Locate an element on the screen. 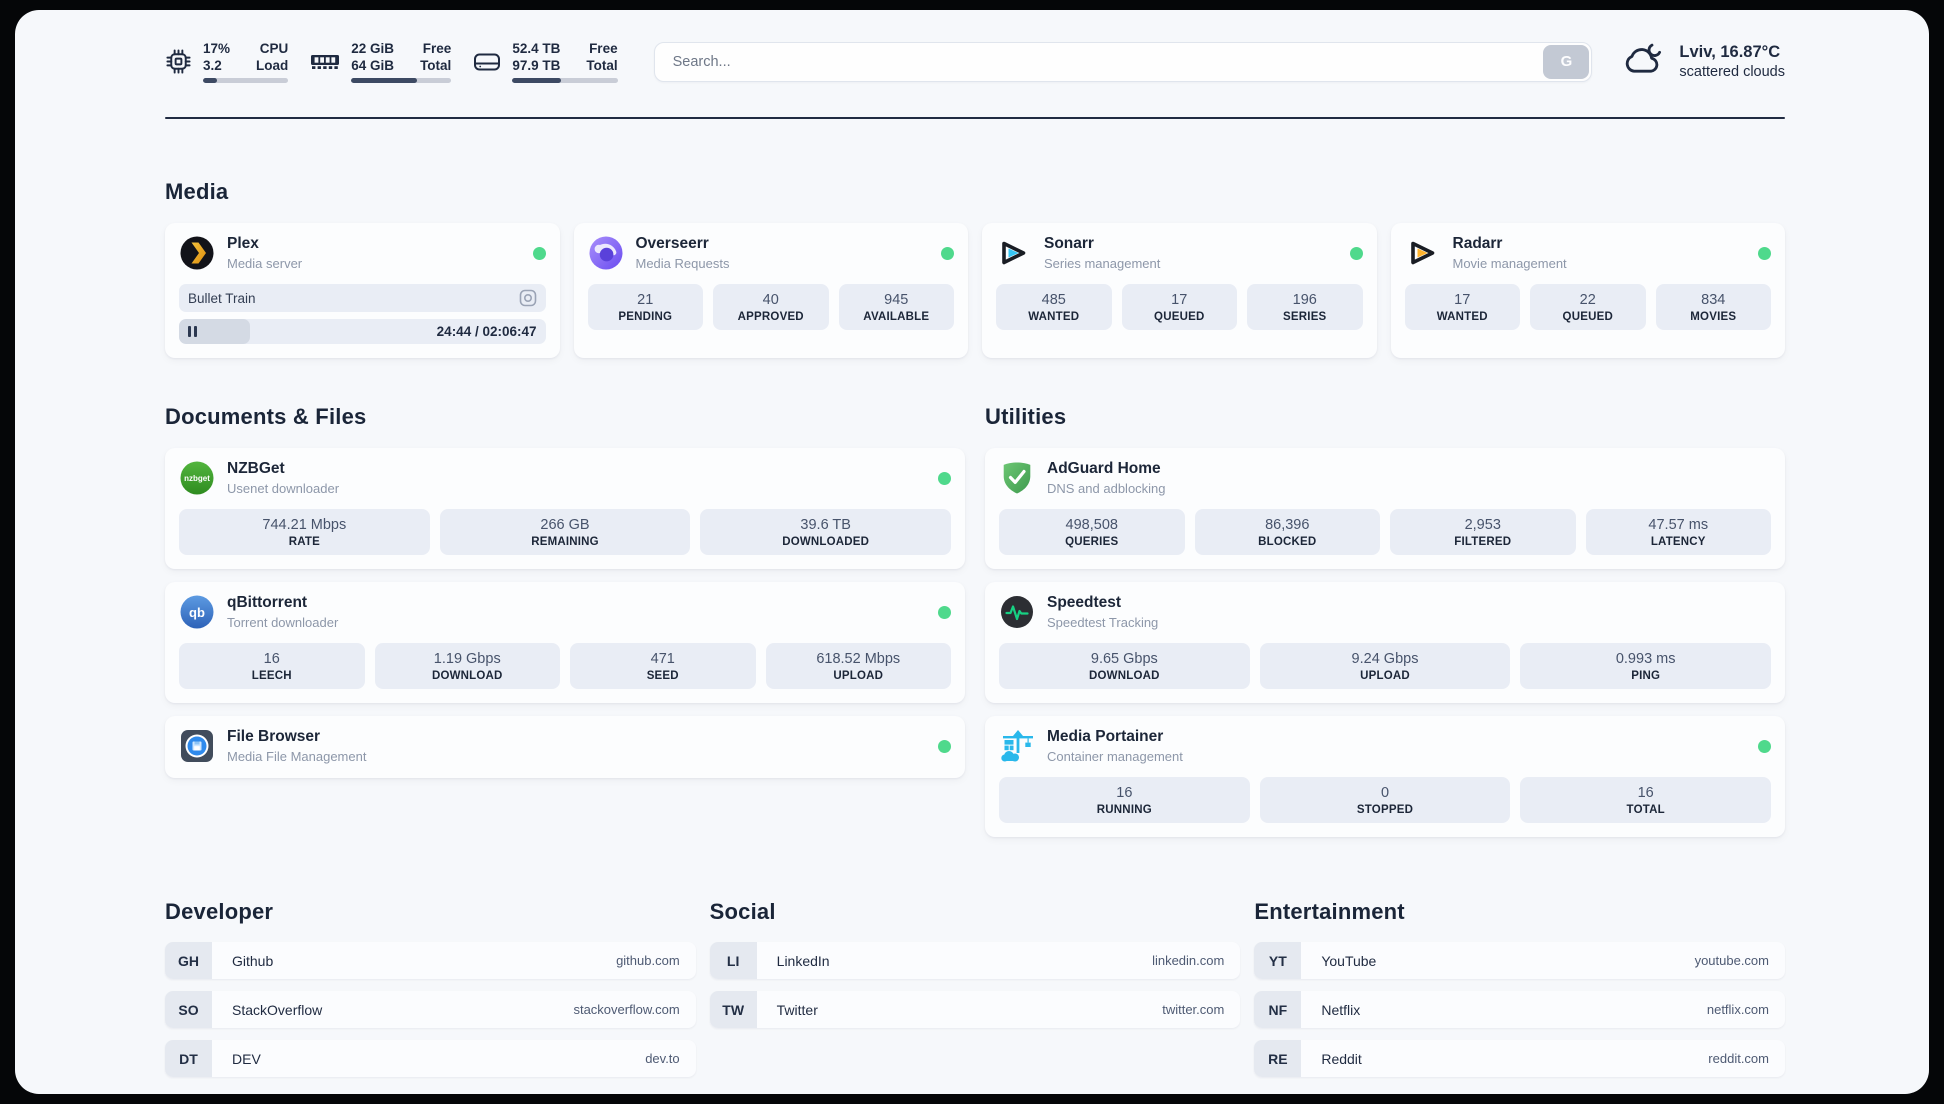 The image size is (1944, 1104). service-heading: Speedtest Speedtest Tracking is located at coordinates (1102, 612).